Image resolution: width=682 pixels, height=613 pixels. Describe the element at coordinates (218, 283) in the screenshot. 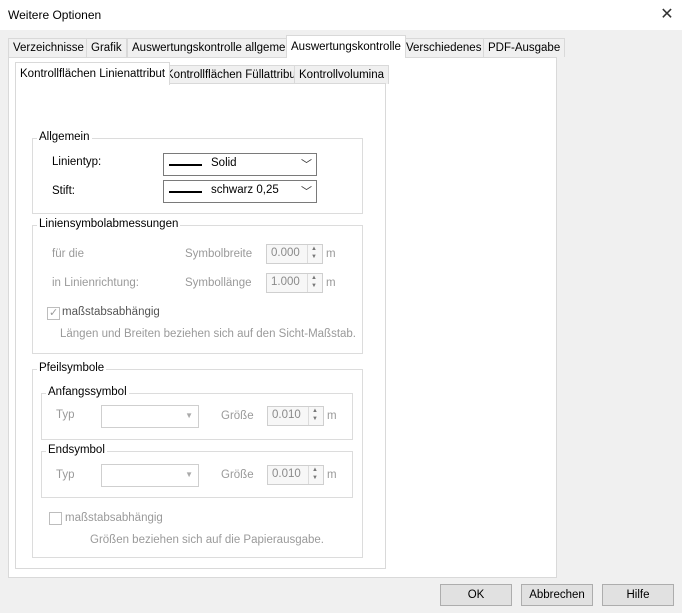

I see `symbollaenge-label: Symbollänge` at that location.